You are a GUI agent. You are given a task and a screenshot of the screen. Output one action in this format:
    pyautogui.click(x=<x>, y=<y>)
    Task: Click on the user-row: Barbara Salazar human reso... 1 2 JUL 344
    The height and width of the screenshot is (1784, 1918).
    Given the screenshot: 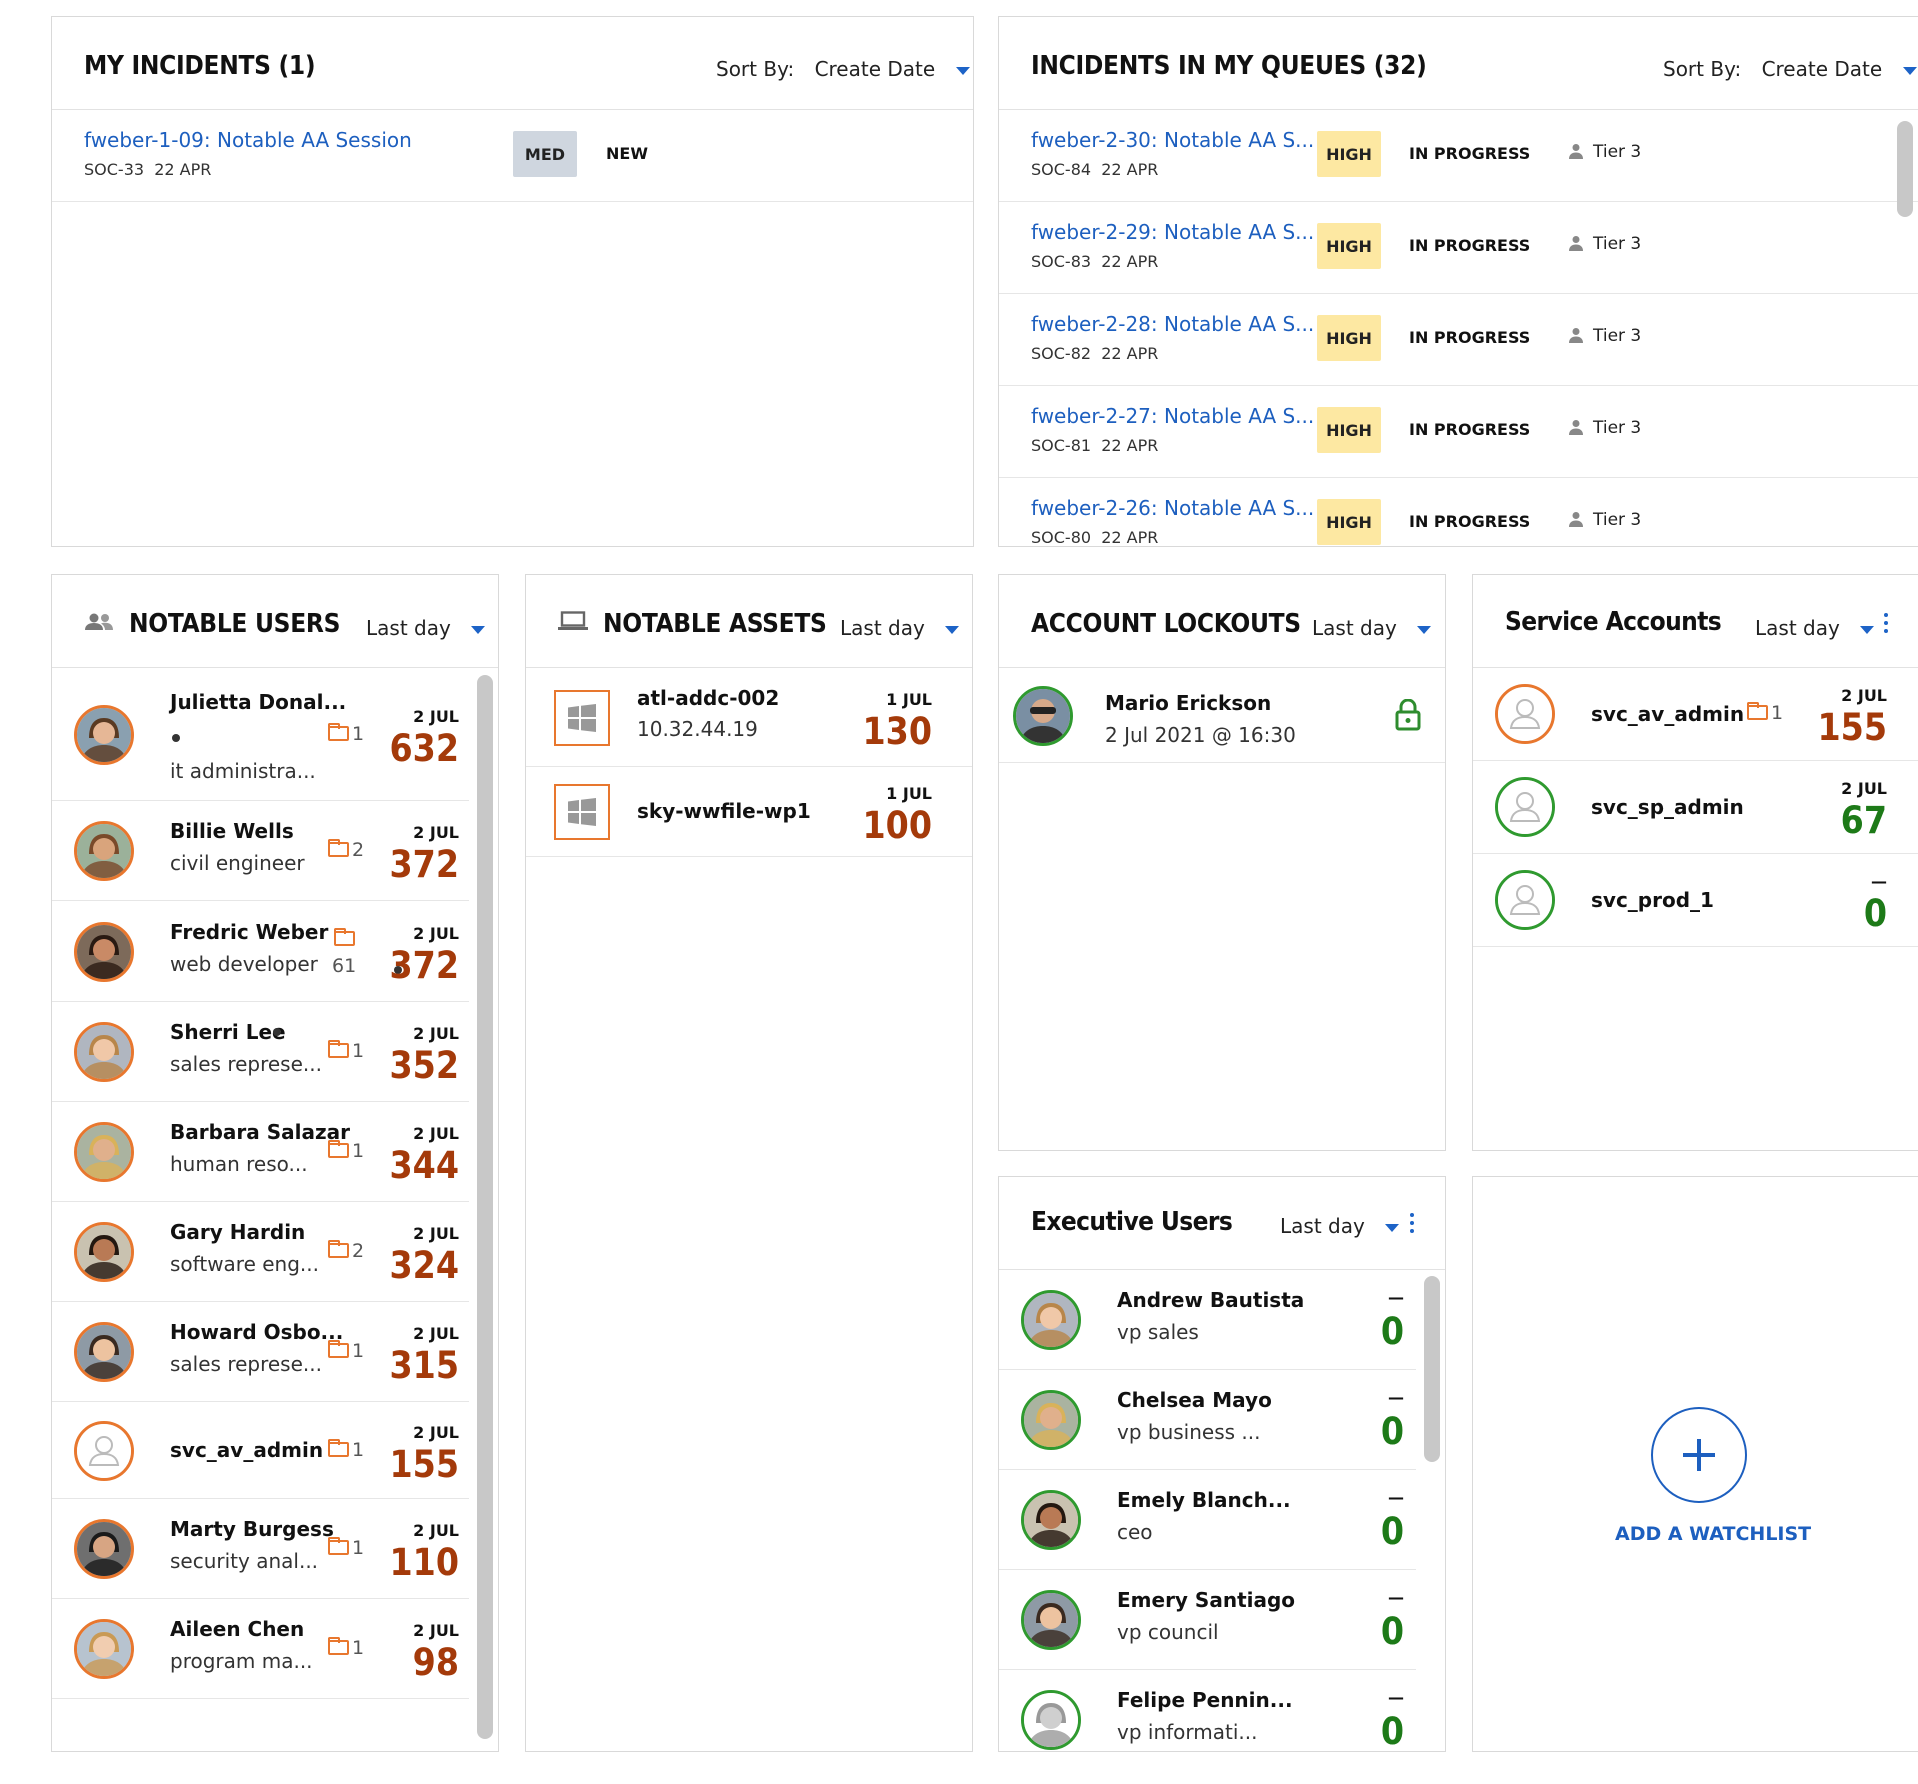 What is the action you would take?
    pyautogui.click(x=260, y=1152)
    